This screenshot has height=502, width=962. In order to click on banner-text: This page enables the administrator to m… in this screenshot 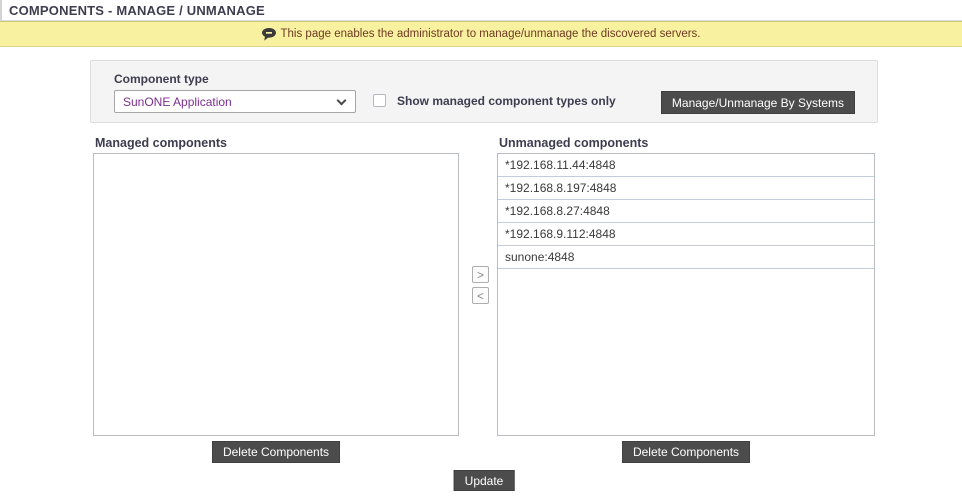, I will do `click(490, 34)`.